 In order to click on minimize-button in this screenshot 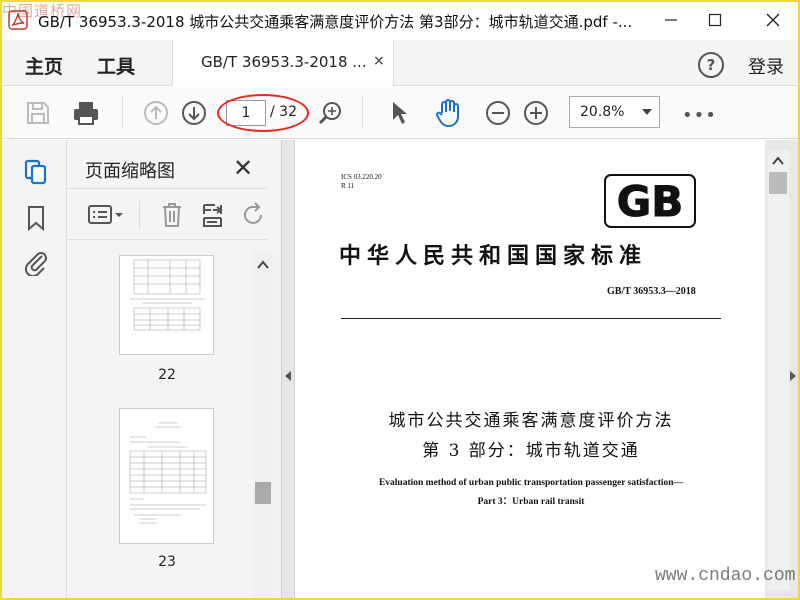, I will do `click(671, 20)`.